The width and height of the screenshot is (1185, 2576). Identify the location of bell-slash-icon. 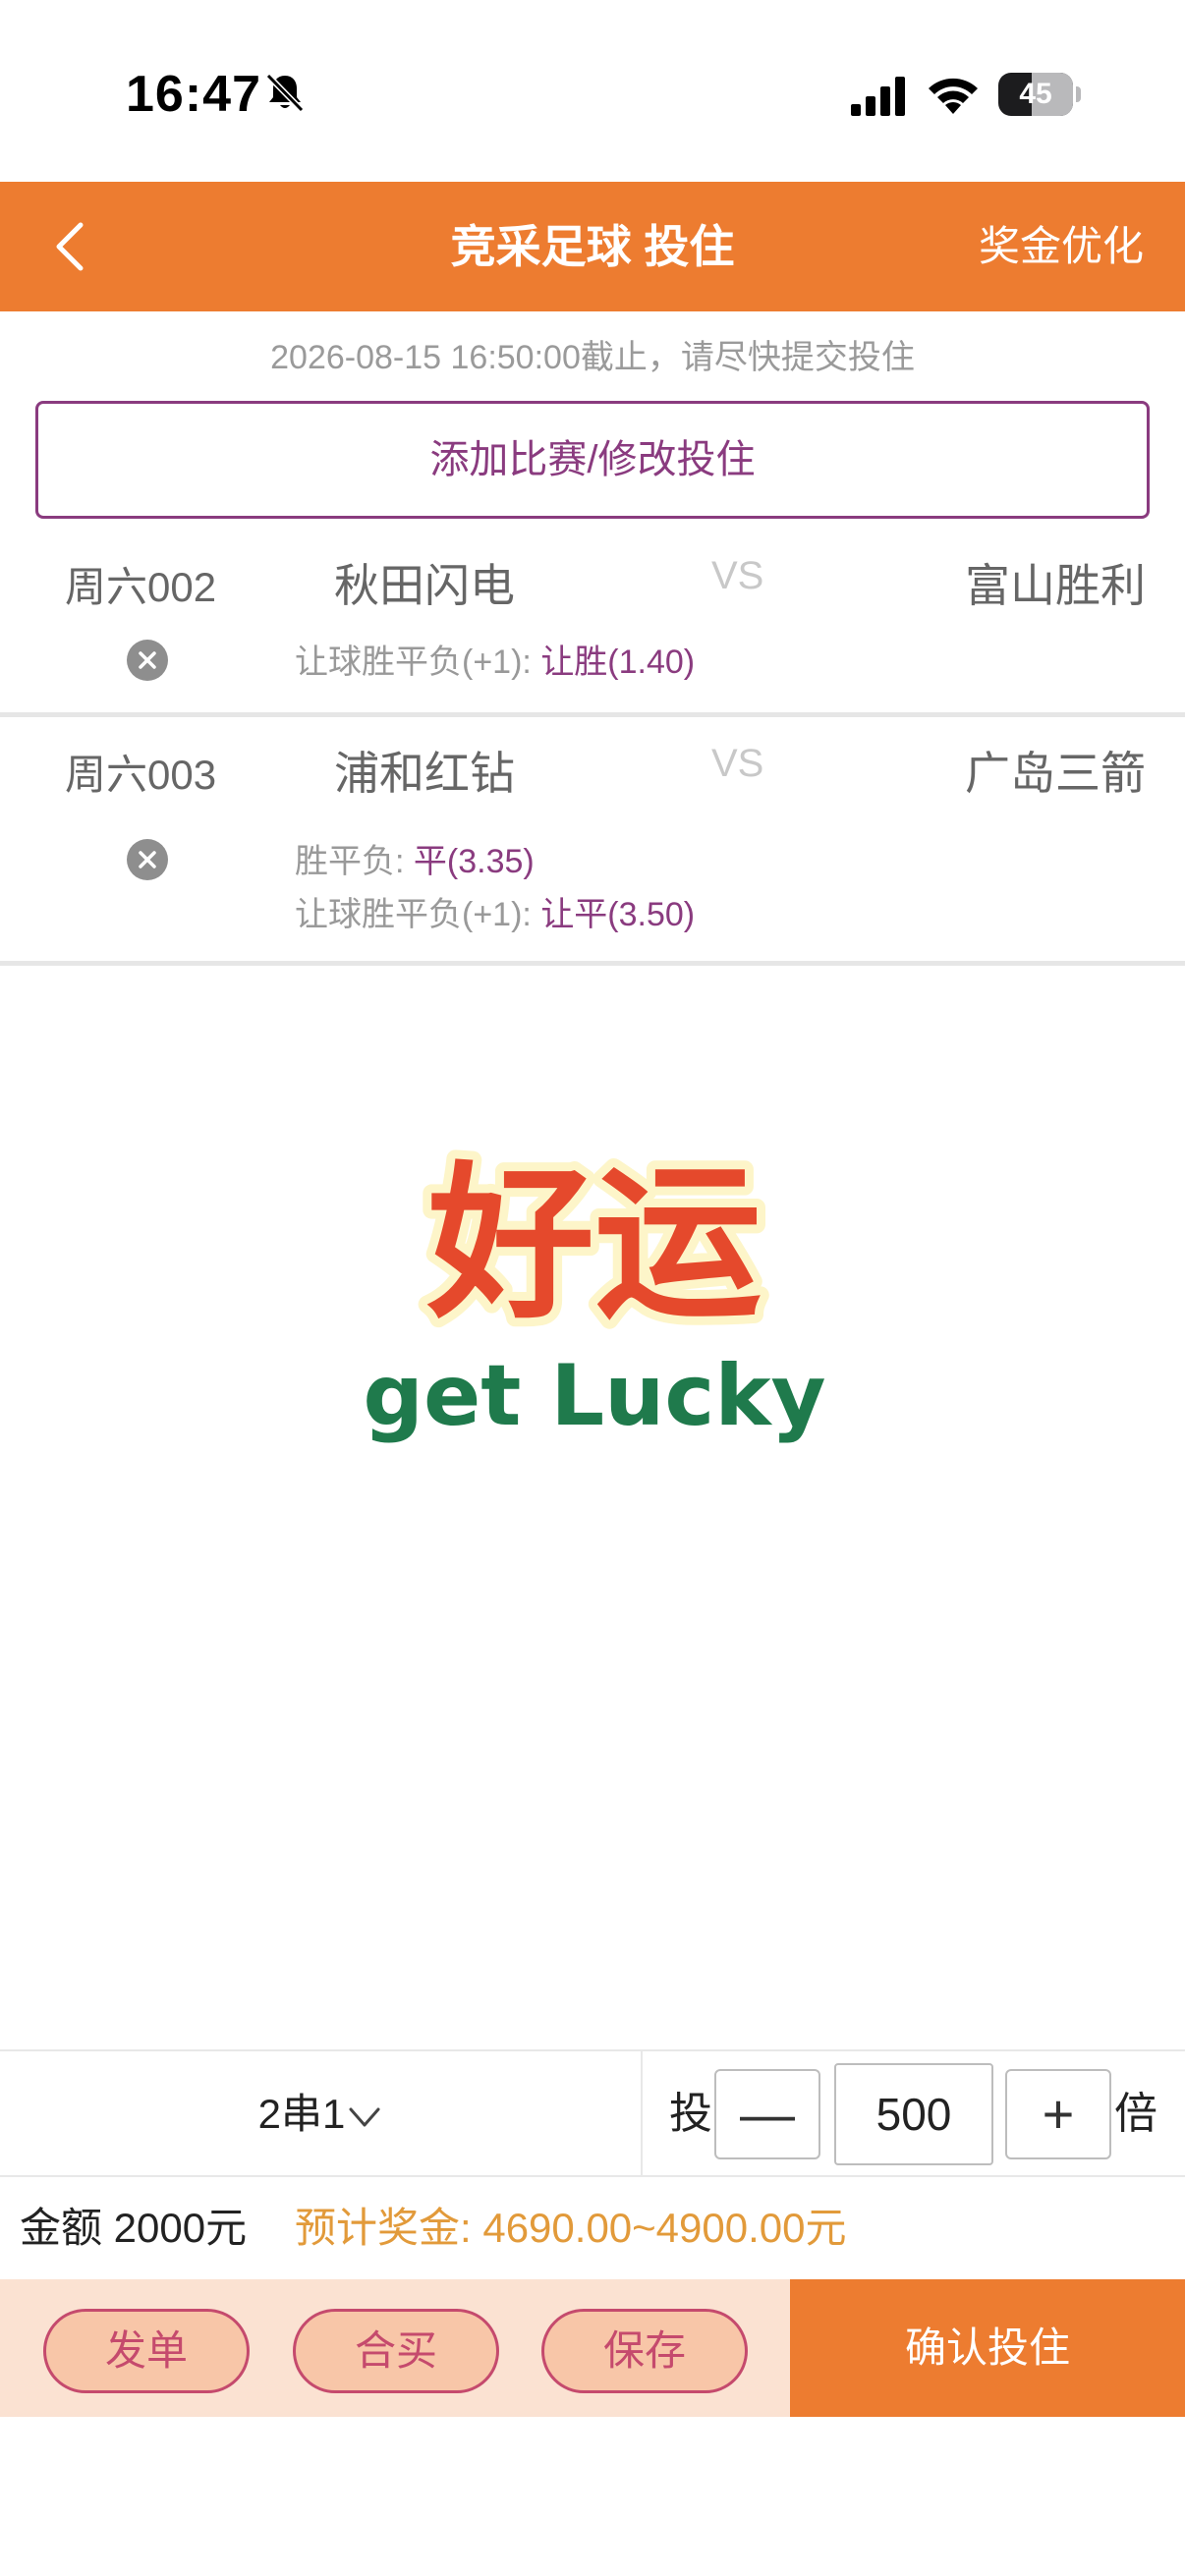
(285, 93).